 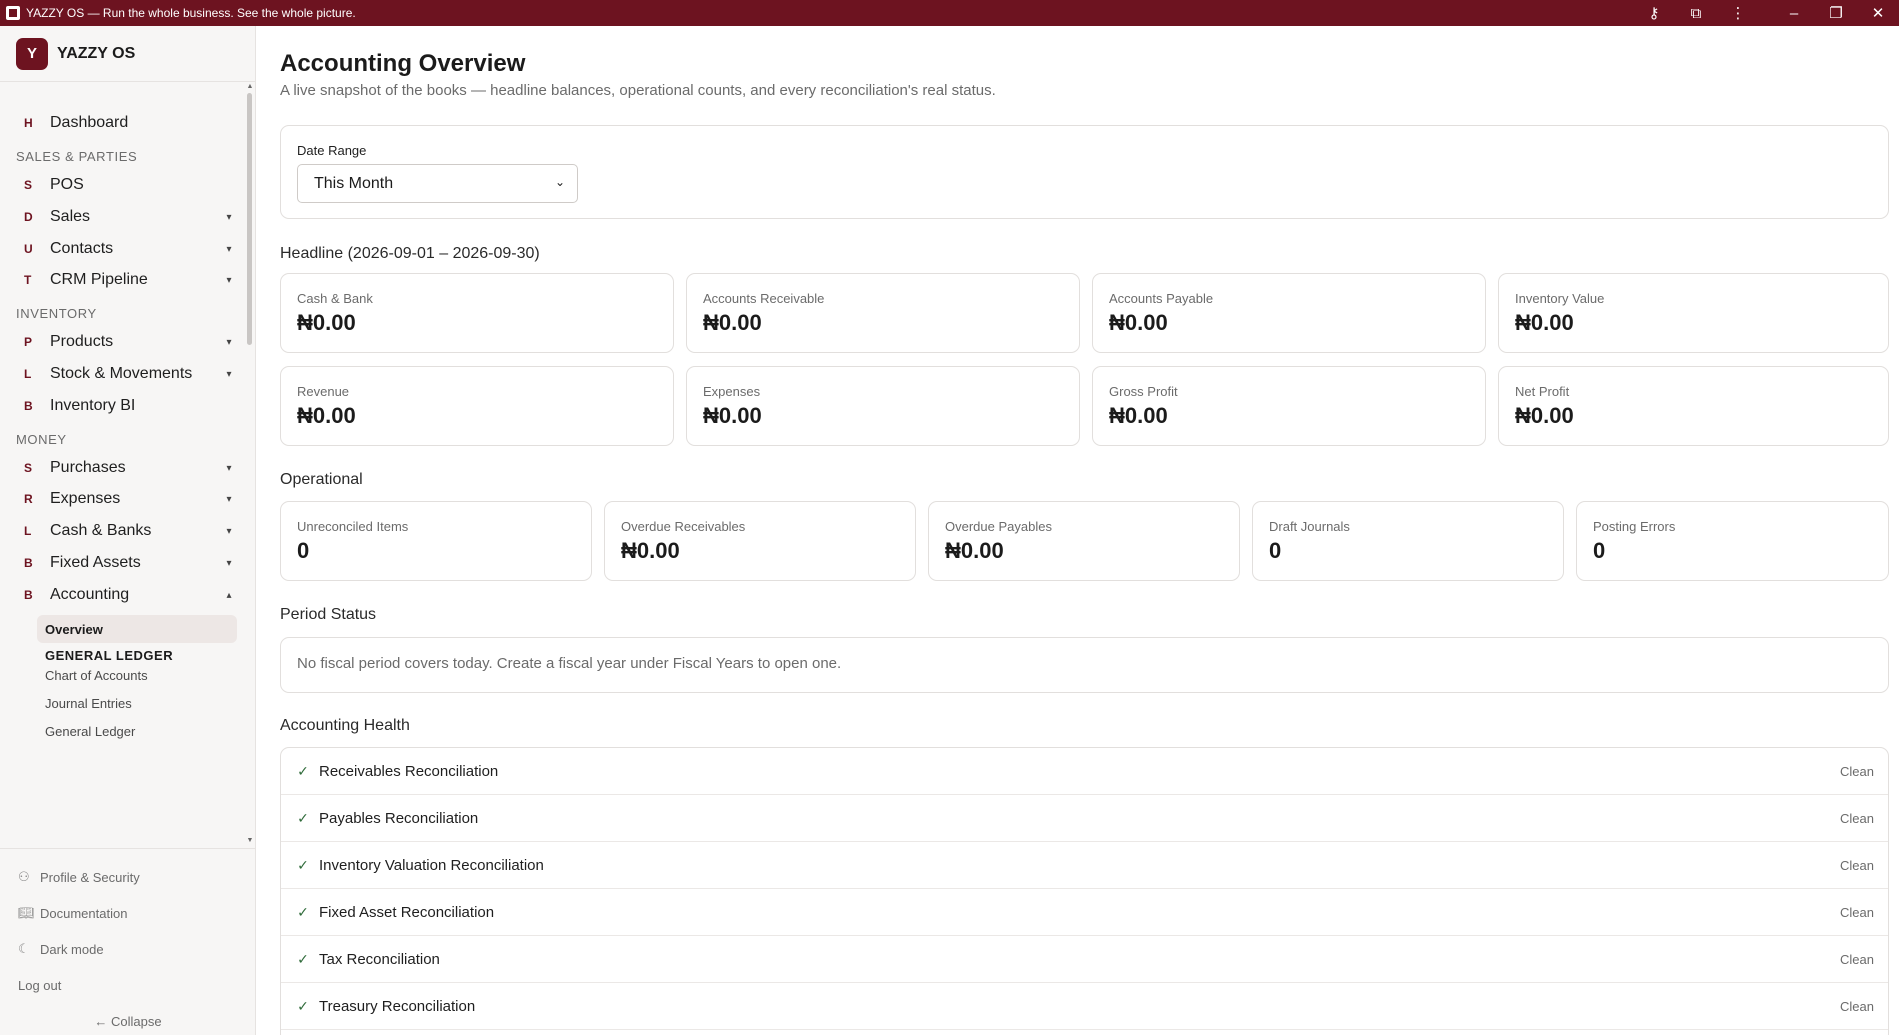 What do you see at coordinates (249, 219) in the screenshot?
I see `sidebar-scrollbar-thumb` at bounding box center [249, 219].